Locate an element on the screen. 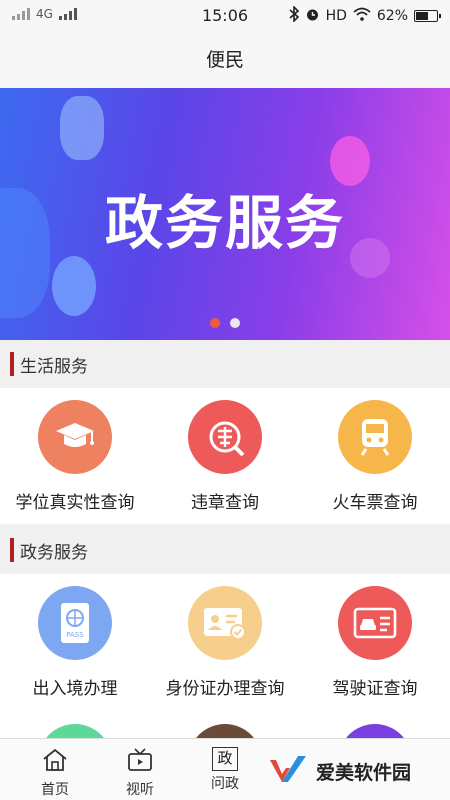 The width and height of the screenshot is (450, 800). section-title-gov: 政务服务 is located at coordinates (54, 553).